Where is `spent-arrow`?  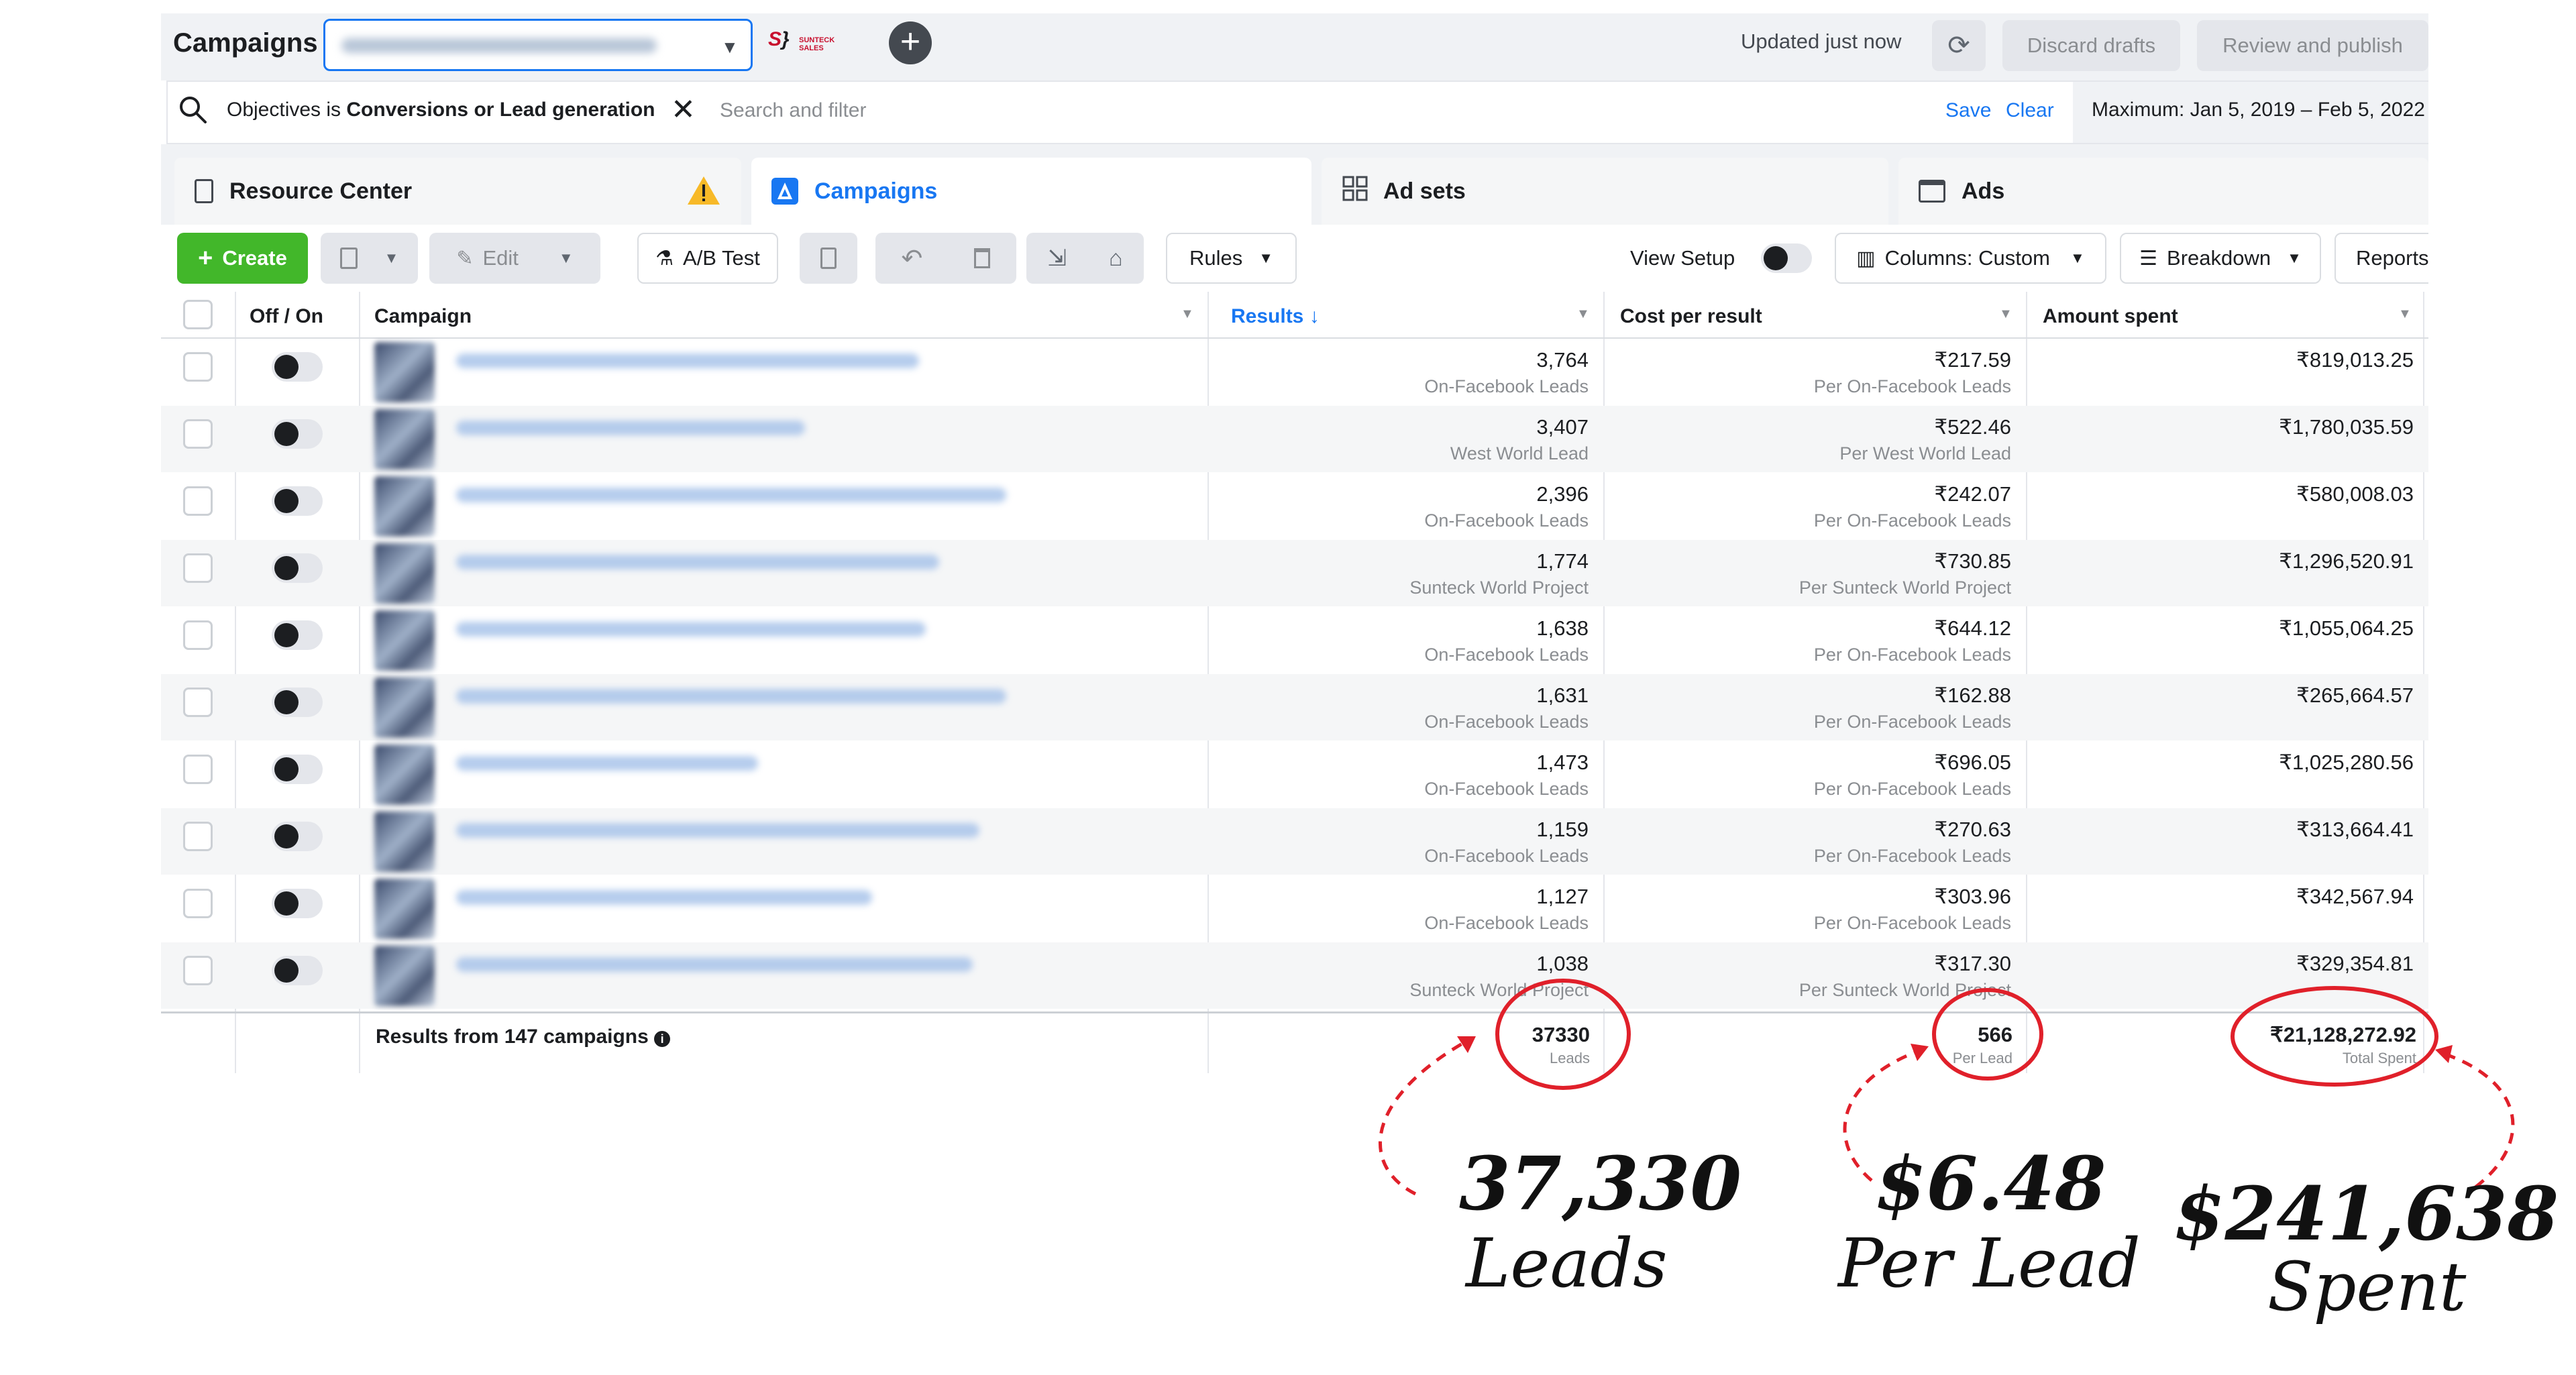 spent-arrow is located at coordinates (2478, 1120).